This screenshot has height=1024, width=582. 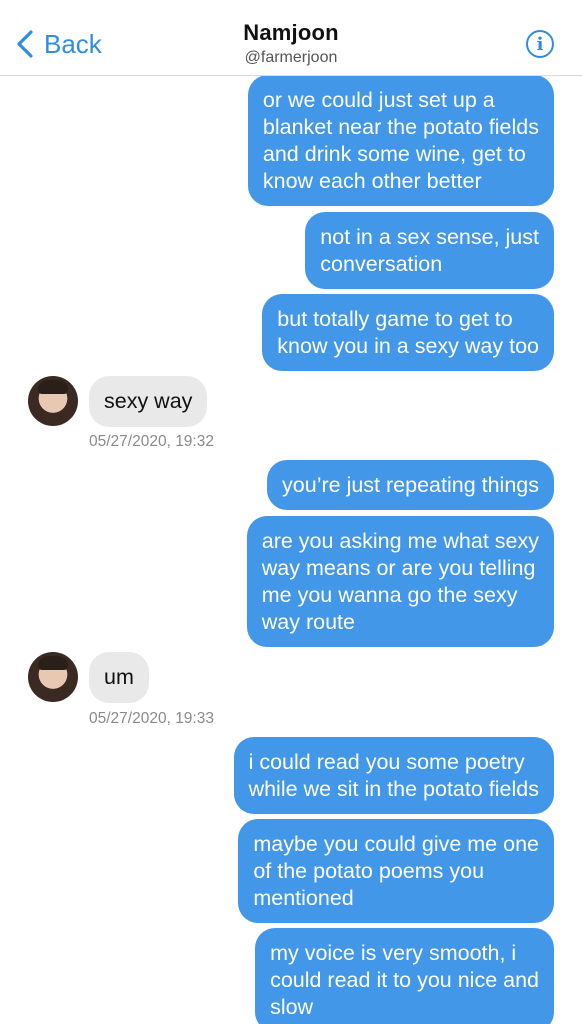 I want to click on message-line: and drink some wine, get to, so click(x=394, y=154).